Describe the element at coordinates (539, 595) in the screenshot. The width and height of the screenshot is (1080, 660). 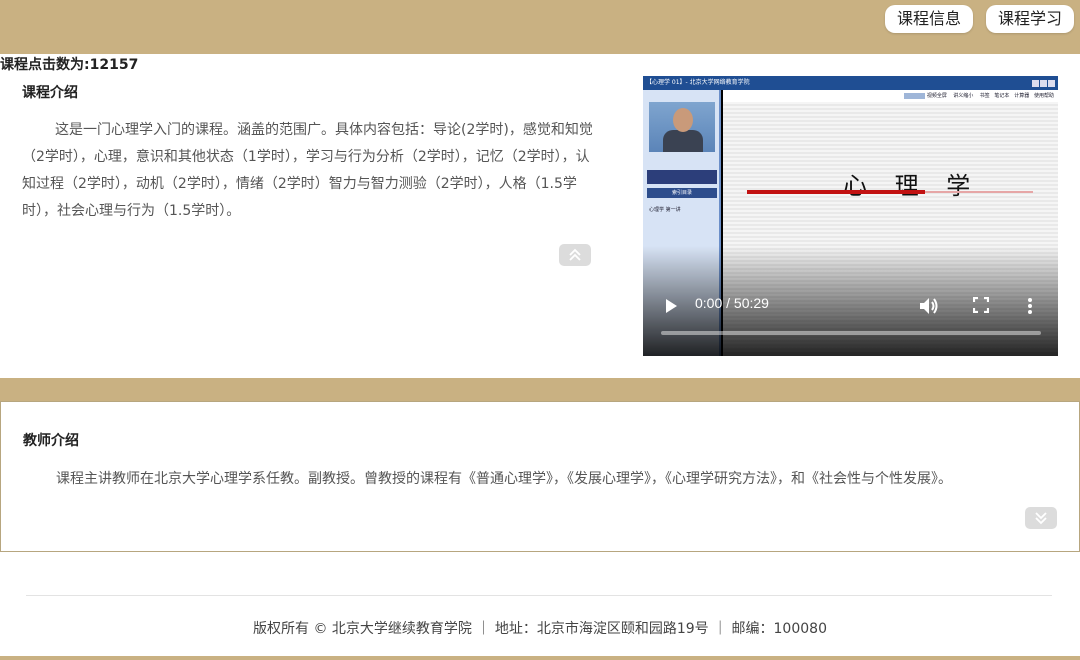
I see `footer-divider` at that location.